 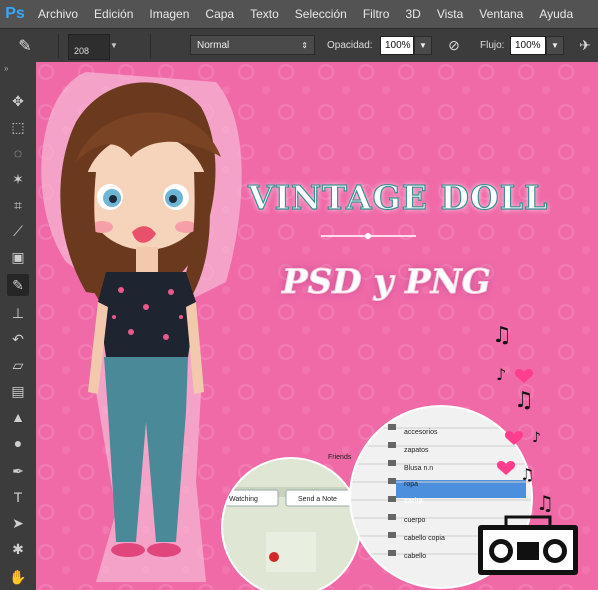 What do you see at coordinates (501, 14) in the screenshot?
I see `menu-ventana: Ventana` at bounding box center [501, 14].